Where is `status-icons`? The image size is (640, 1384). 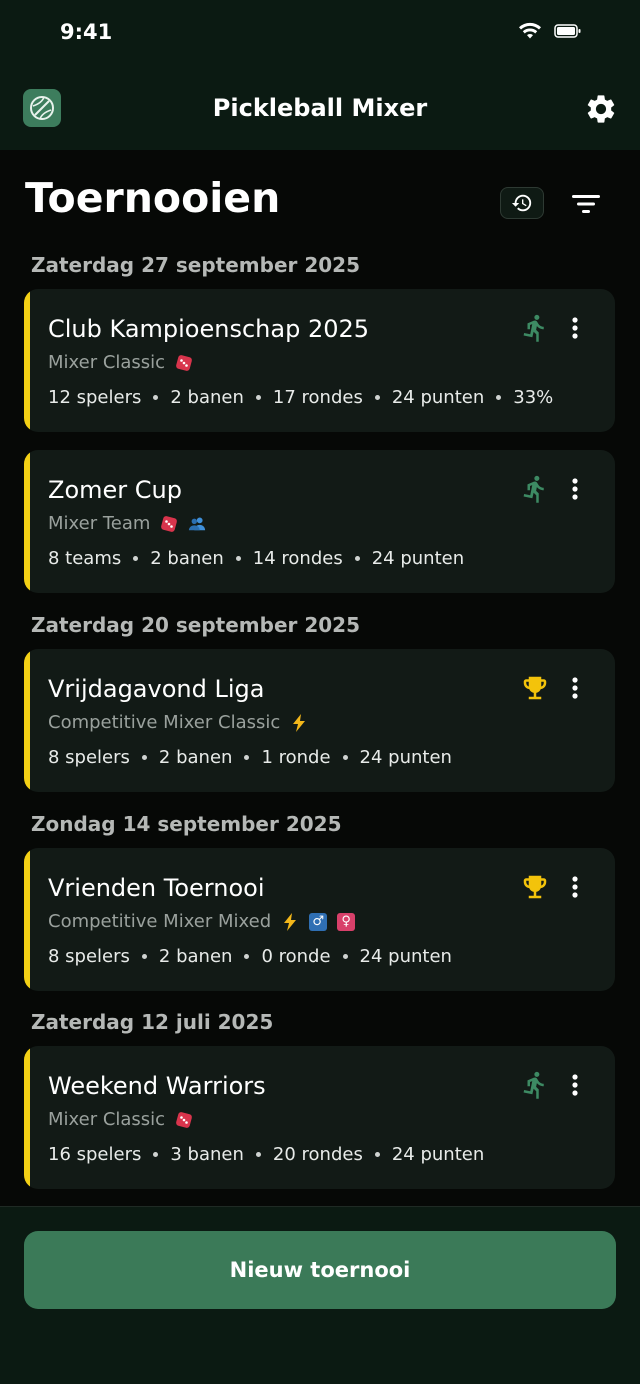 status-icons is located at coordinates (550, 31).